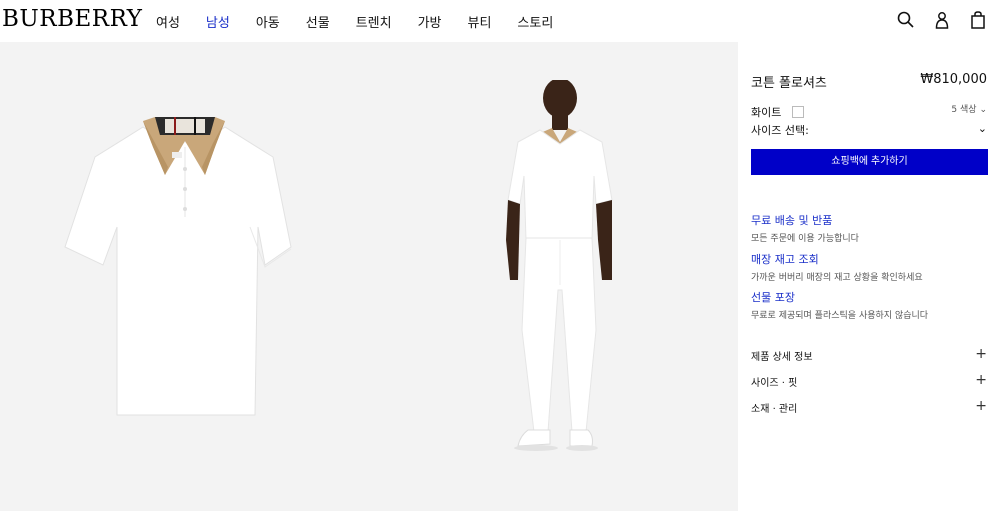 This screenshot has height=511, width=1000. I want to click on main-nav: 여성 남성 아동 선물 트렌치 가방 뷰티 스토리, so click(367, 21).